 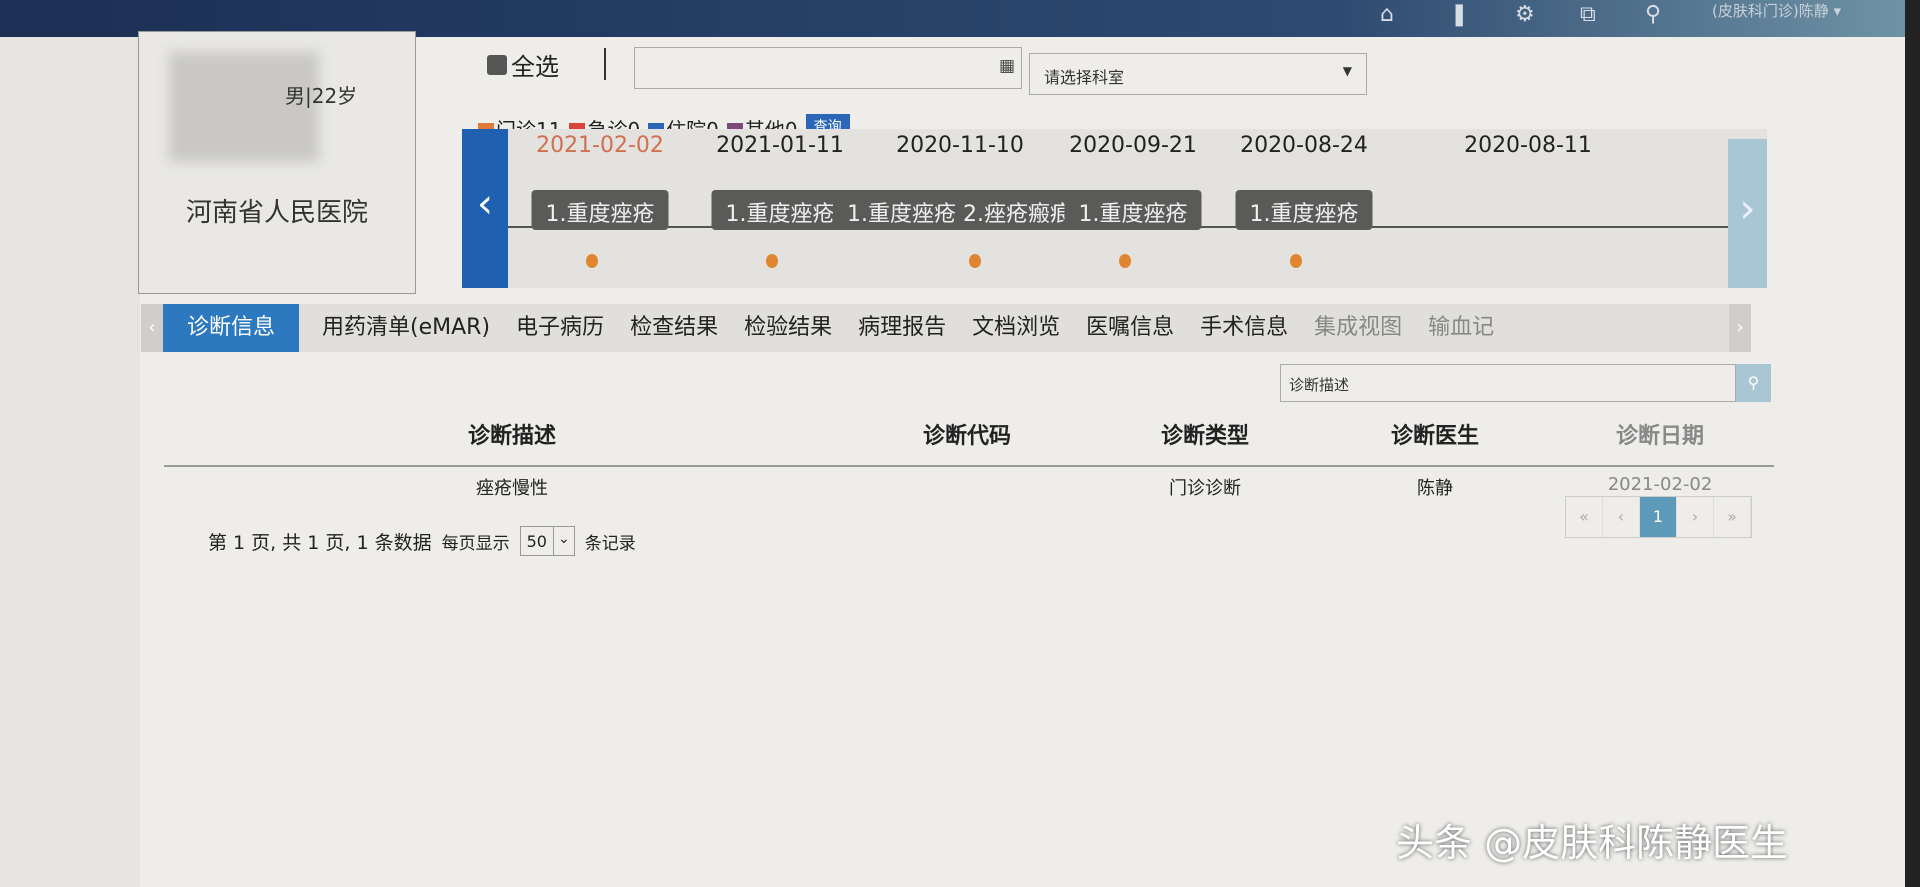 What do you see at coordinates (1007, 66) in the screenshot?
I see `calendar-icon: ▦` at bounding box center [1007, 66].